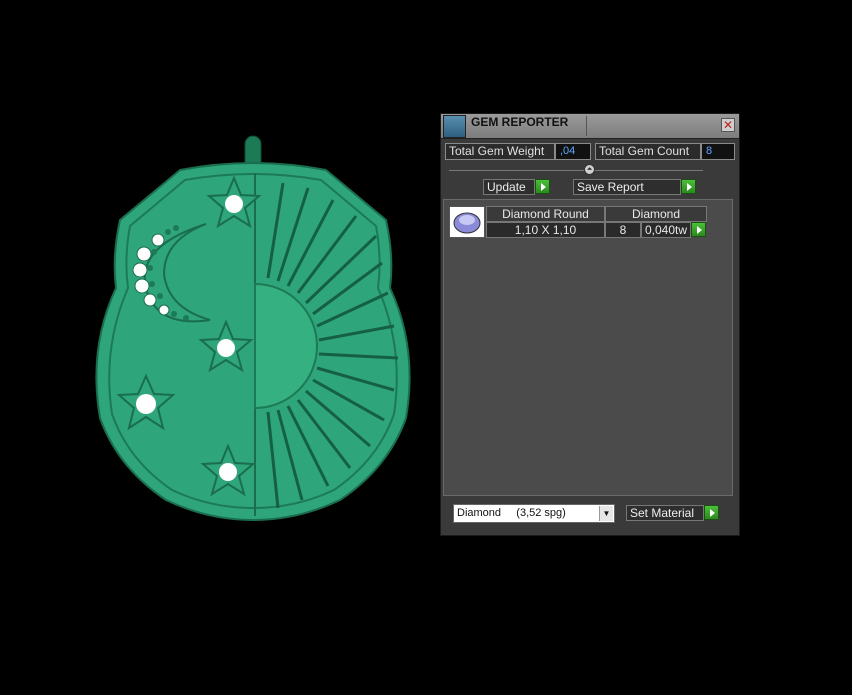  Describe the element at coordinates (586, 126) in the screenshot. I see `titlebar-separator` at that location.